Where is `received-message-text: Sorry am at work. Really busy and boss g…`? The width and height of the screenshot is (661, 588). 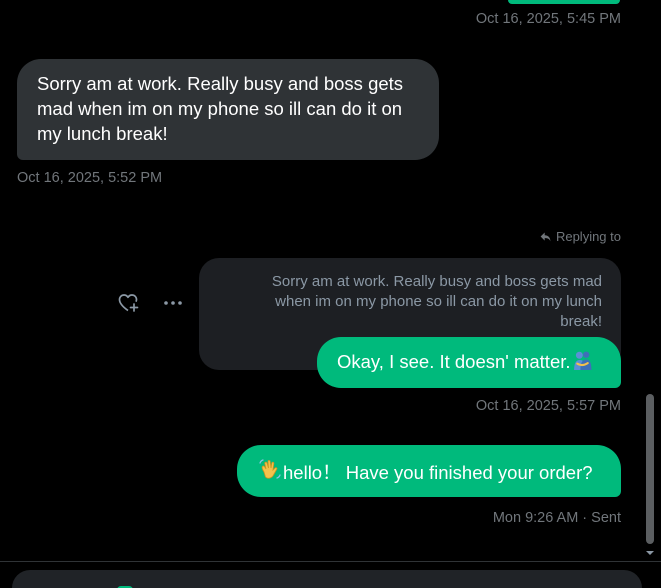 received-message-text: Sorry am at work. Really busy and boss g… is located at coordinates (220, 108).